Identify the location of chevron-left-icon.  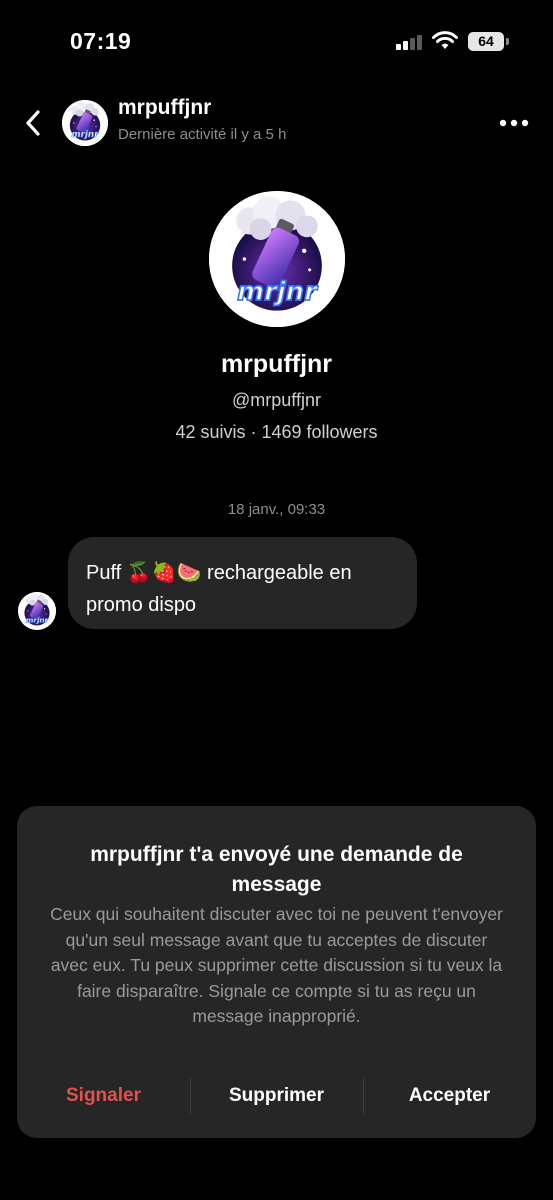
(33, 123).